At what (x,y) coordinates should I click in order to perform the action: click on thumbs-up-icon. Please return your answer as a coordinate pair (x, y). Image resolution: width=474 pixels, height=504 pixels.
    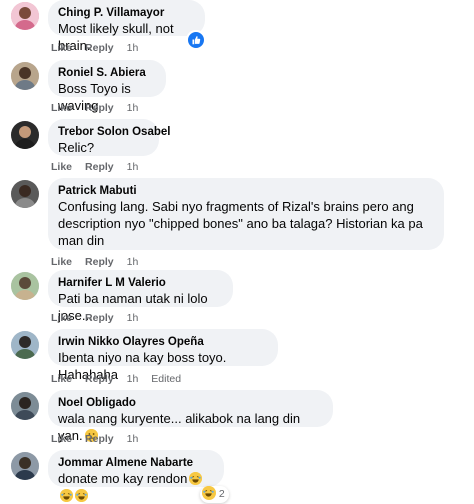
    Looking at the image, I should click on (196, 40).